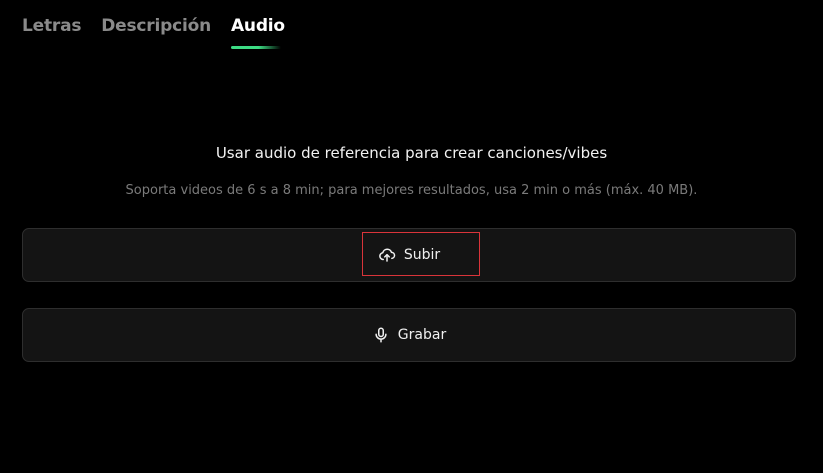 The height and width of the screenshot is (473, 823). I want to click on record-button-content: Grabar, so click(409, 335).